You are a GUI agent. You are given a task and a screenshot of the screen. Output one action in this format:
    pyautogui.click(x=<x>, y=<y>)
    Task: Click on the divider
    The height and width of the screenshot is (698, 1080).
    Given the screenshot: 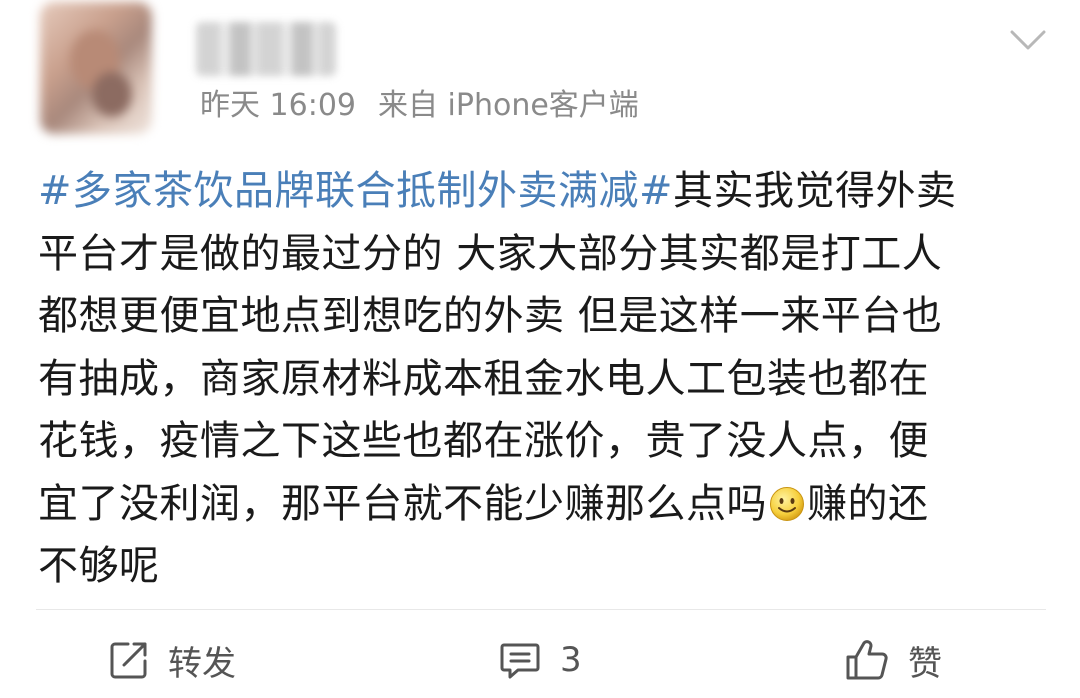 What is the action you would take?
    pyautogui.click(x=541, y=609)
    